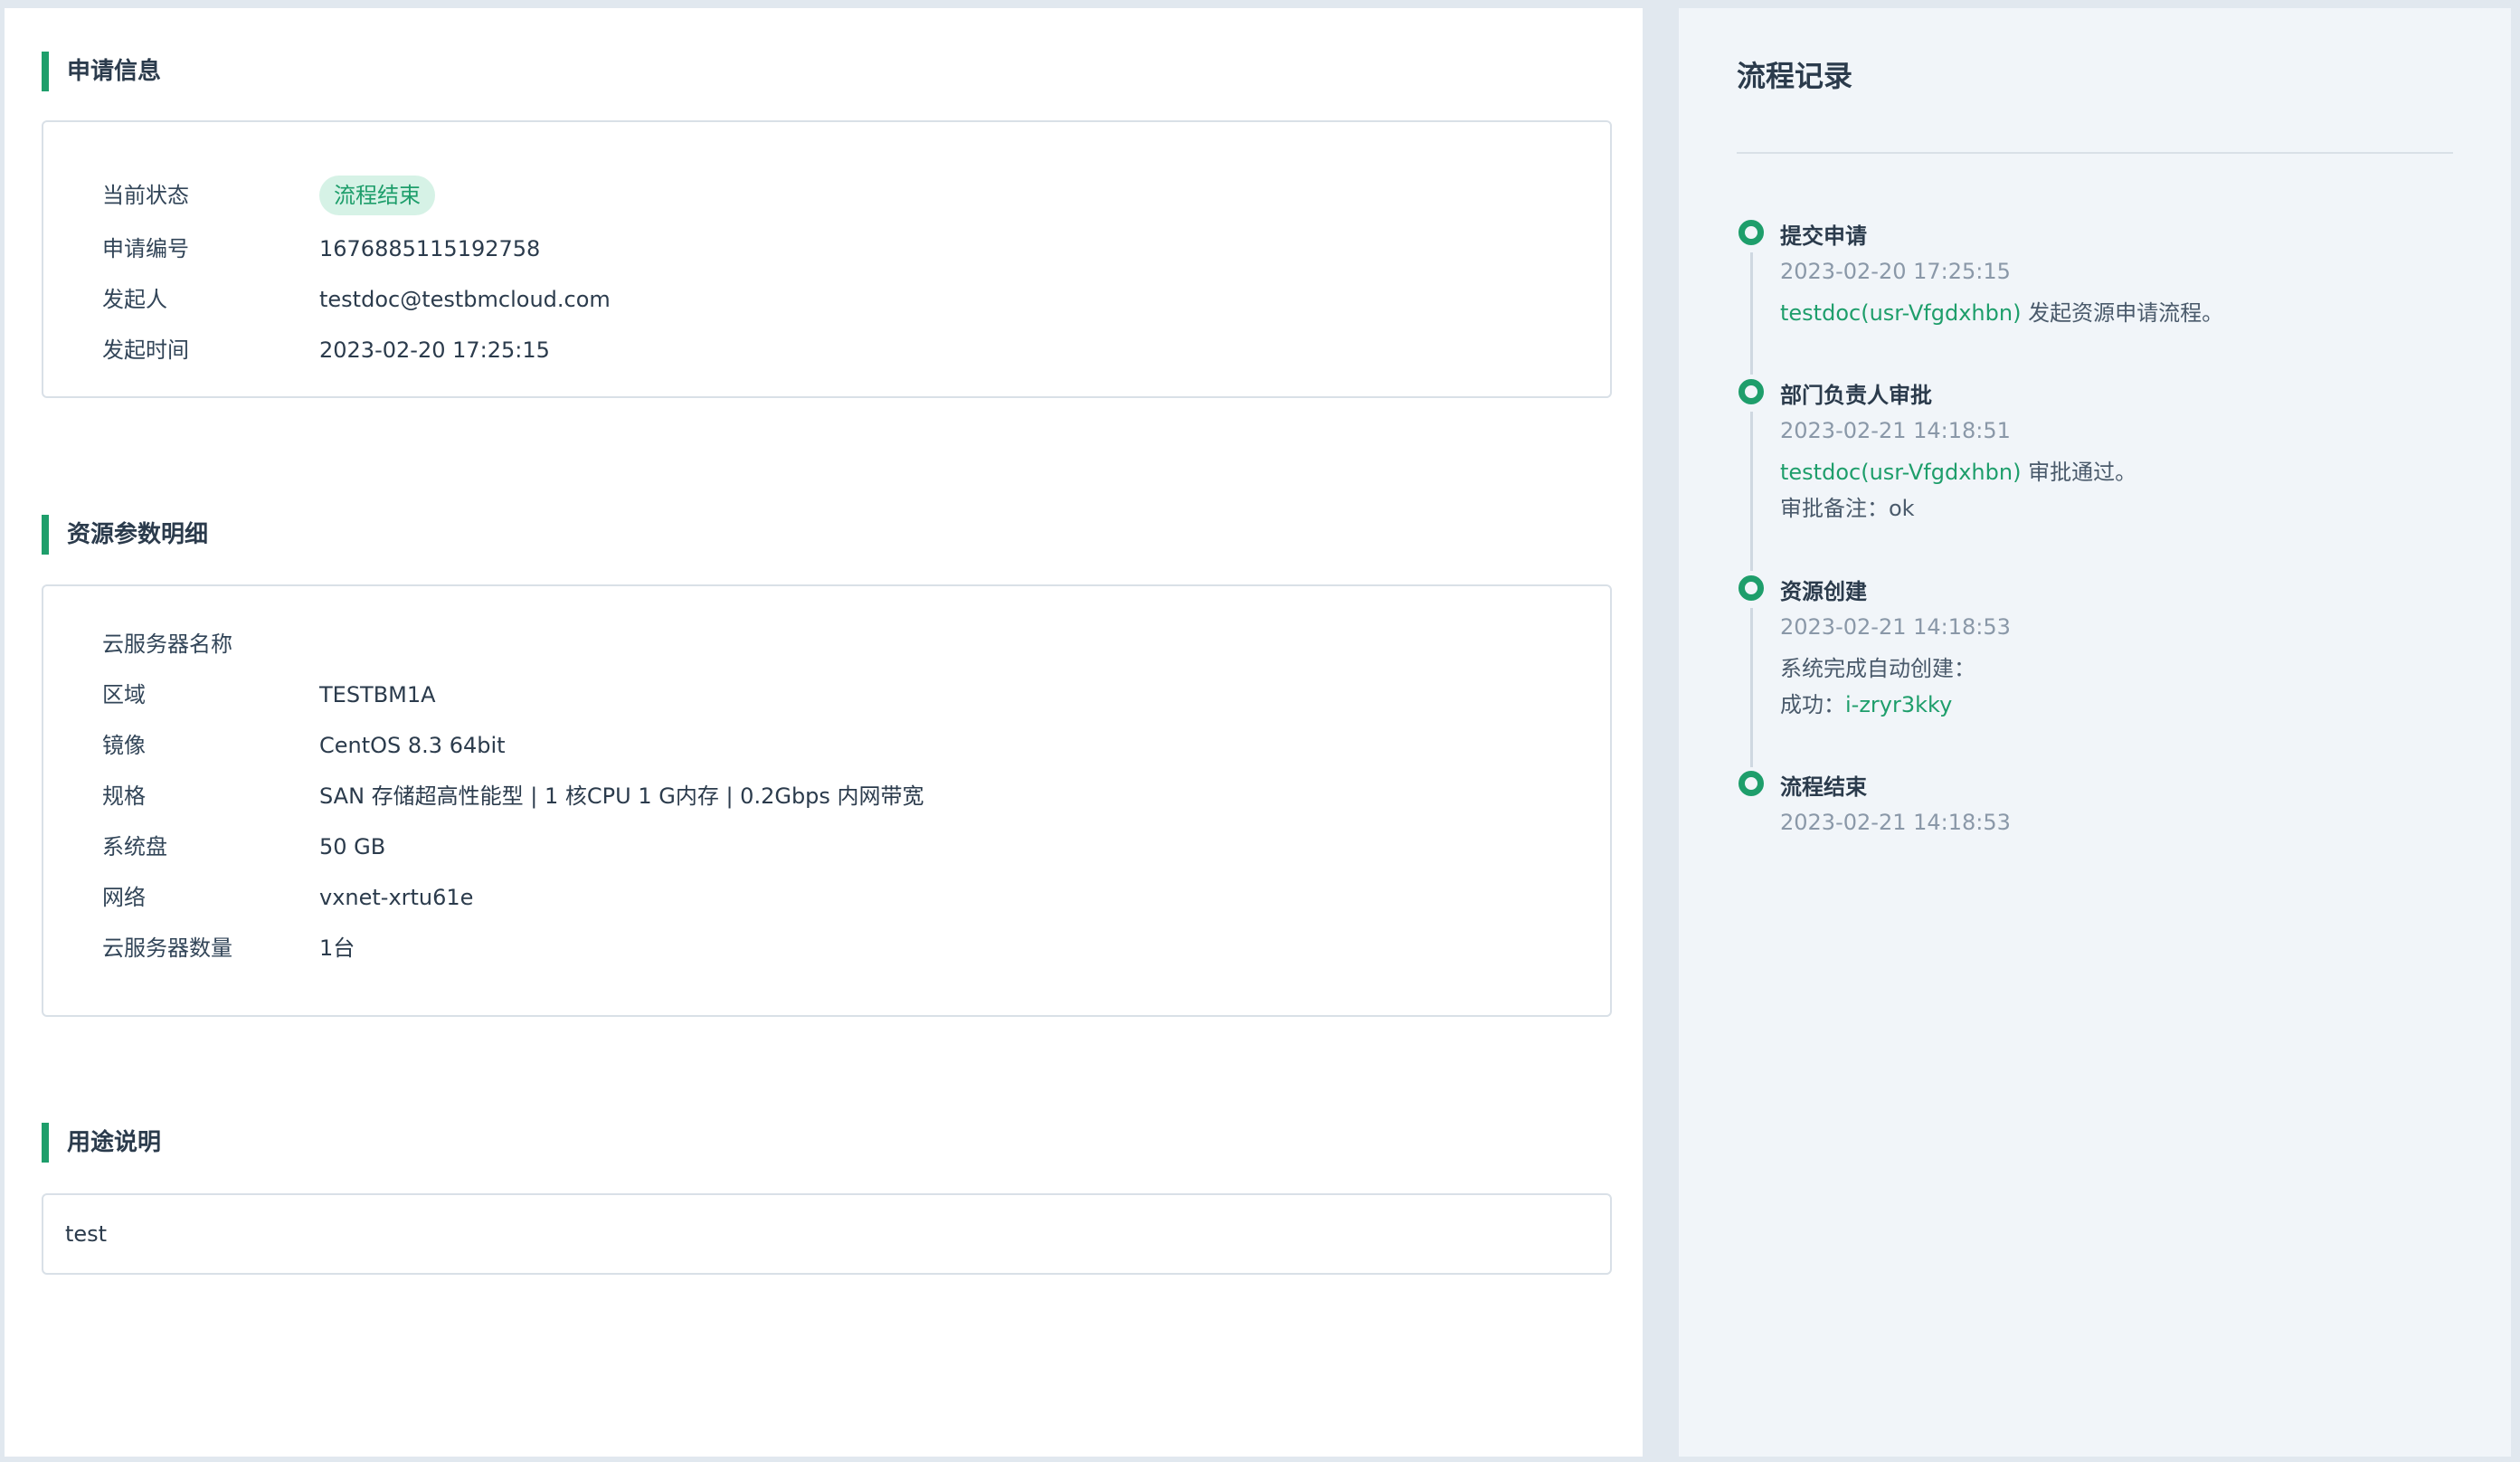  What do you see at coordinates (1899, 705) in the screenshot?
I see `step-result-link: i-zryr3kky` at bounding box center [1899, 705].